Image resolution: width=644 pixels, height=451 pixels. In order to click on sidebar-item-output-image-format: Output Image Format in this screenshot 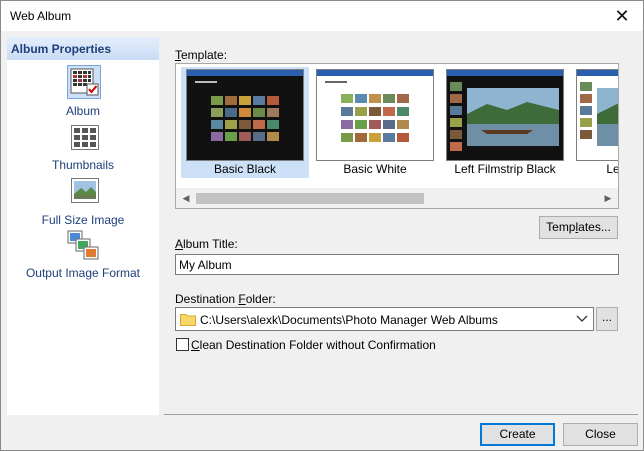, I will do `click(83, 256)`.